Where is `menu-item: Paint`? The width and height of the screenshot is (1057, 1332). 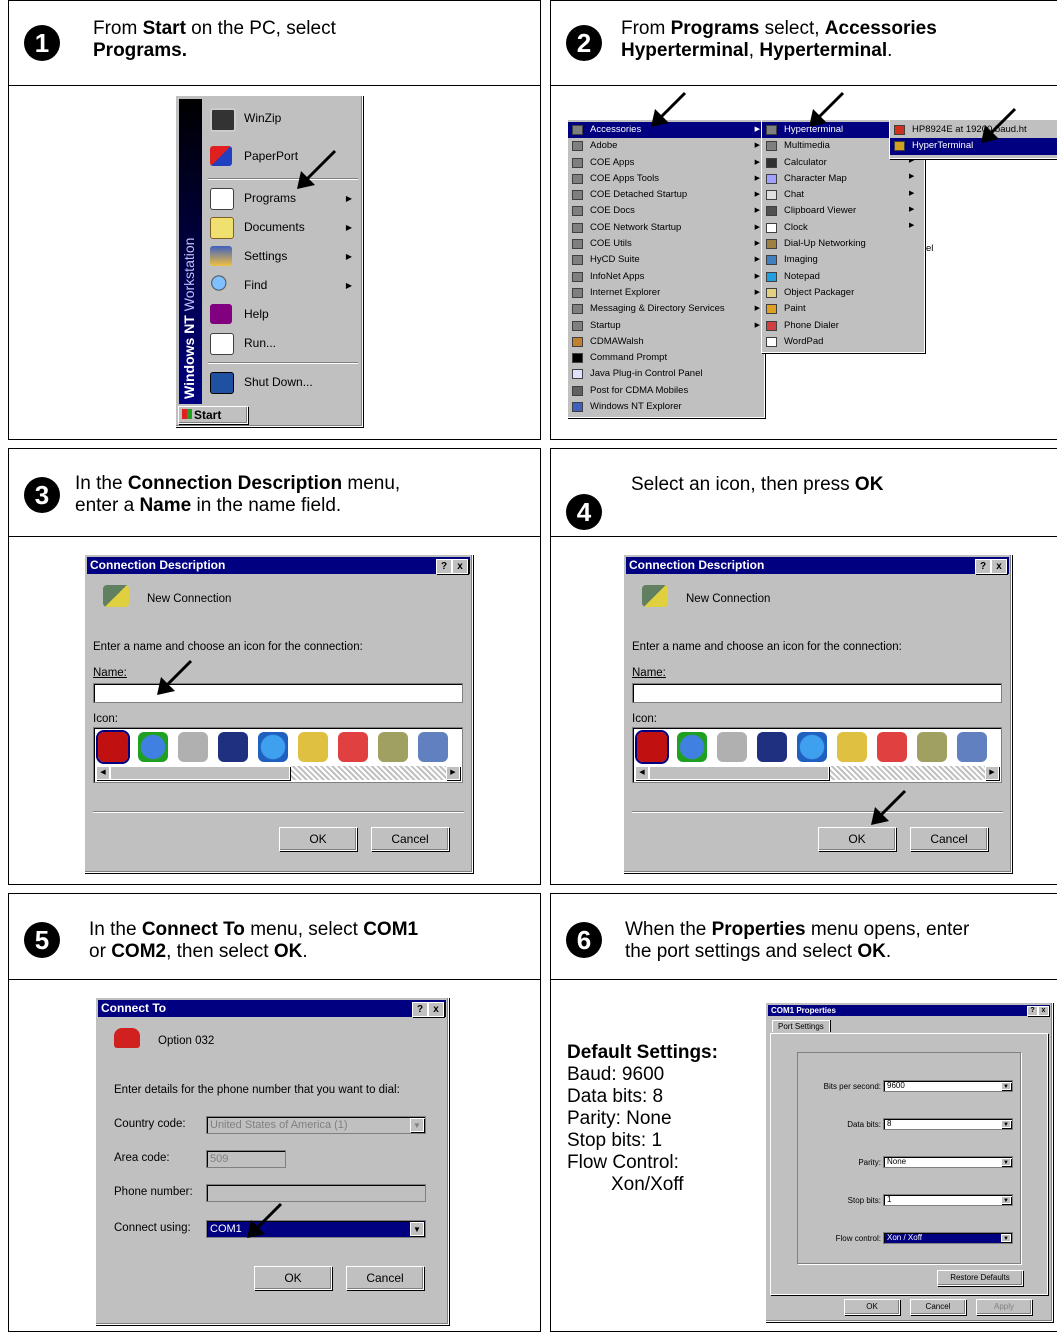 menu-item: Paint is located at coordinates (843, 309).